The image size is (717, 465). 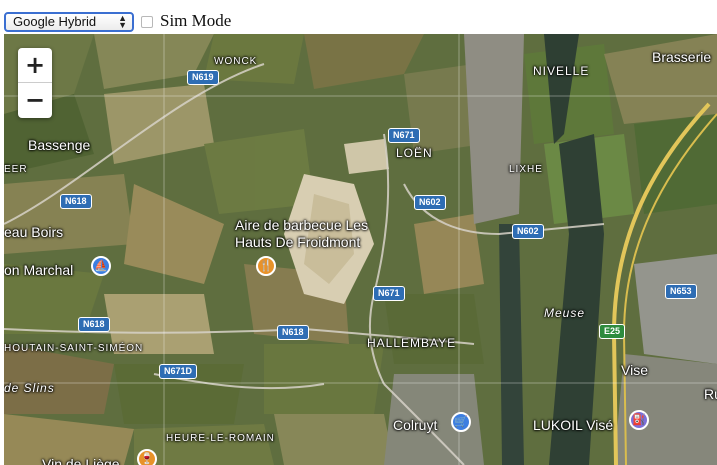 What do you see at coordinates (101, 266) in the screenshot?
I see `boat-icon: ⛵` at bounding box center [101, 266].